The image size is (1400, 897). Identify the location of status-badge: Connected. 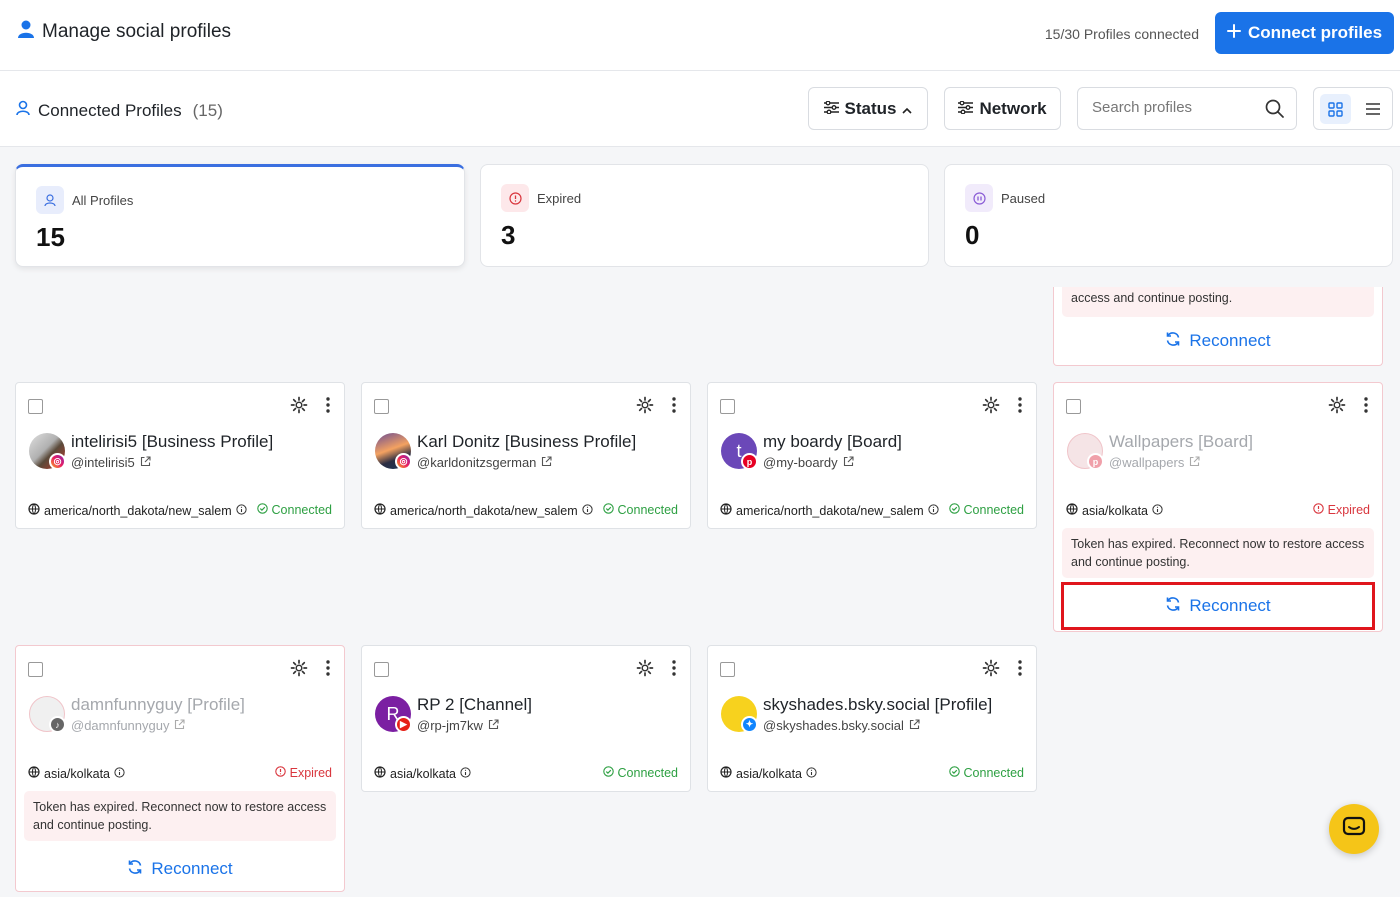
(986, 510).